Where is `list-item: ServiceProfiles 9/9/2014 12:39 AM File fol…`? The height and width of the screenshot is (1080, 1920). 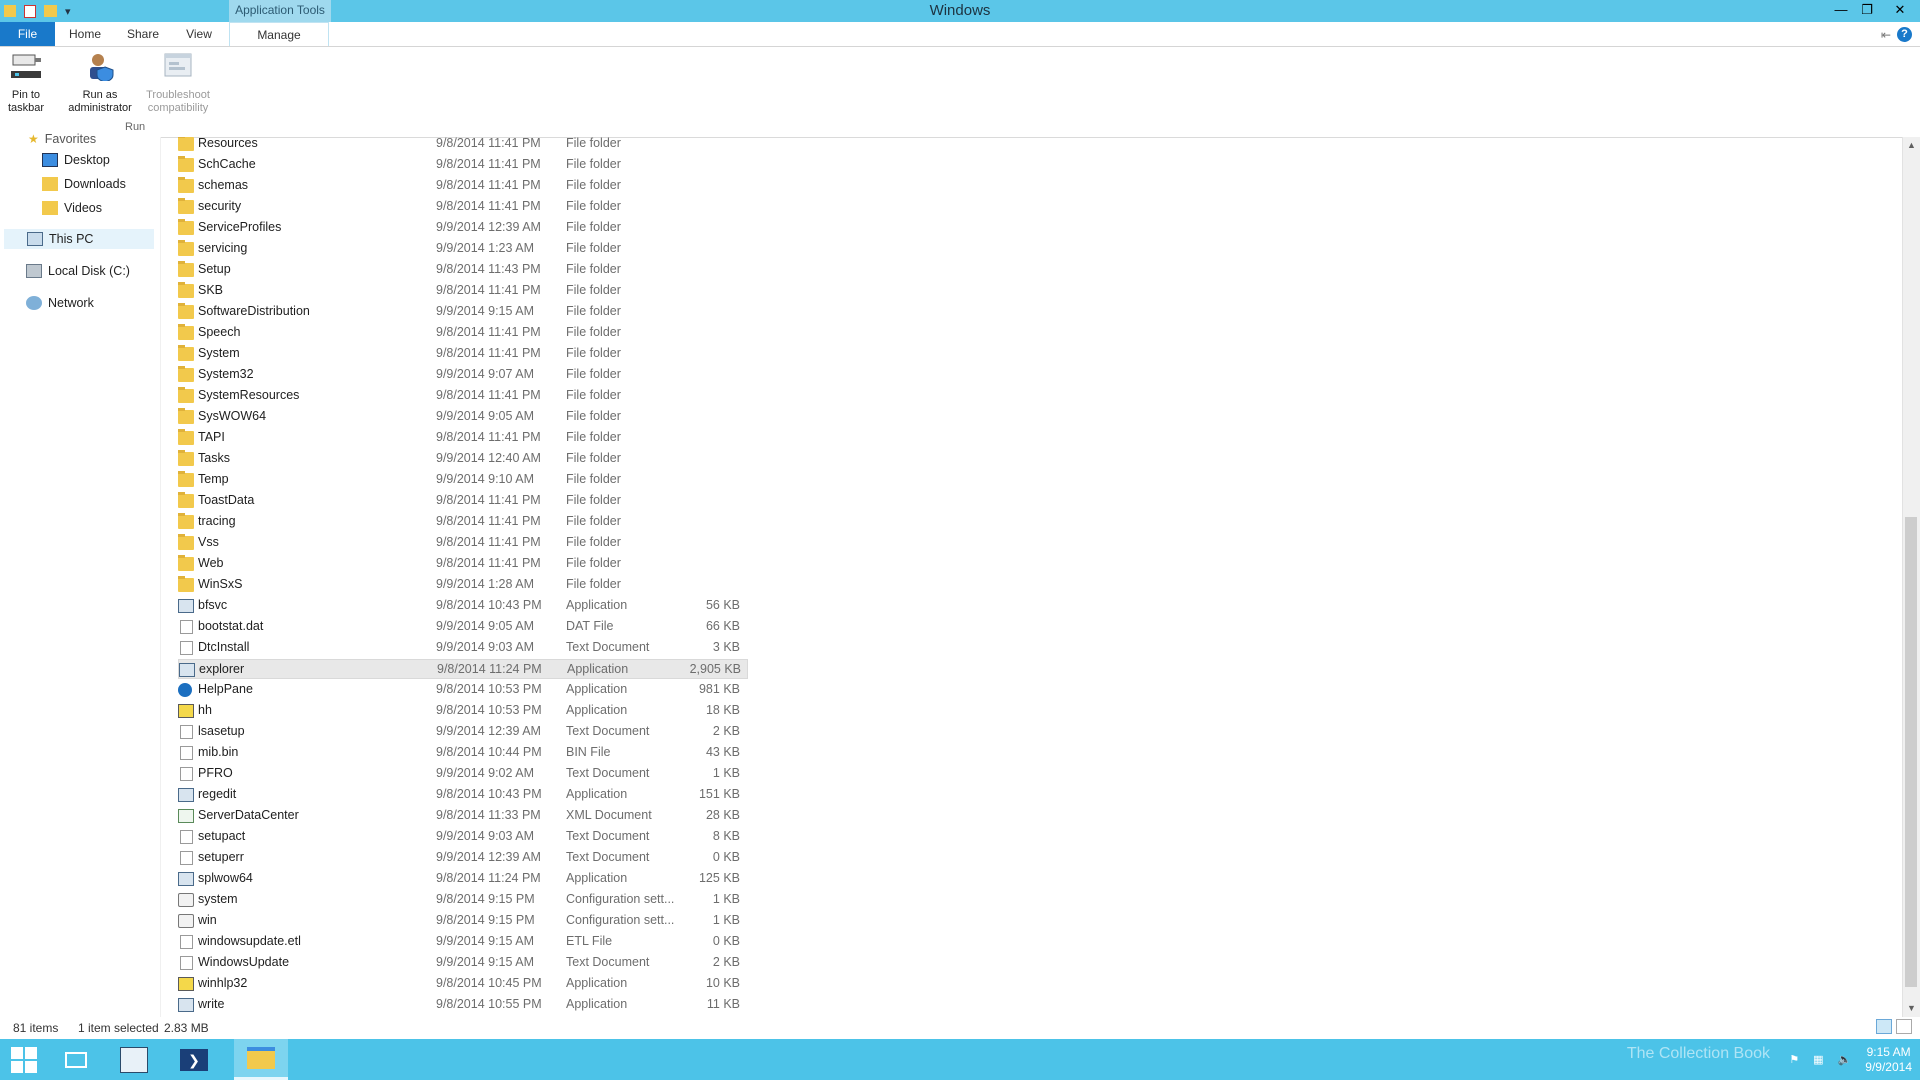 list-item: ServiceProfiles 9/9/2014 12:39 AM File fol… is located at coordinates (463, 228).